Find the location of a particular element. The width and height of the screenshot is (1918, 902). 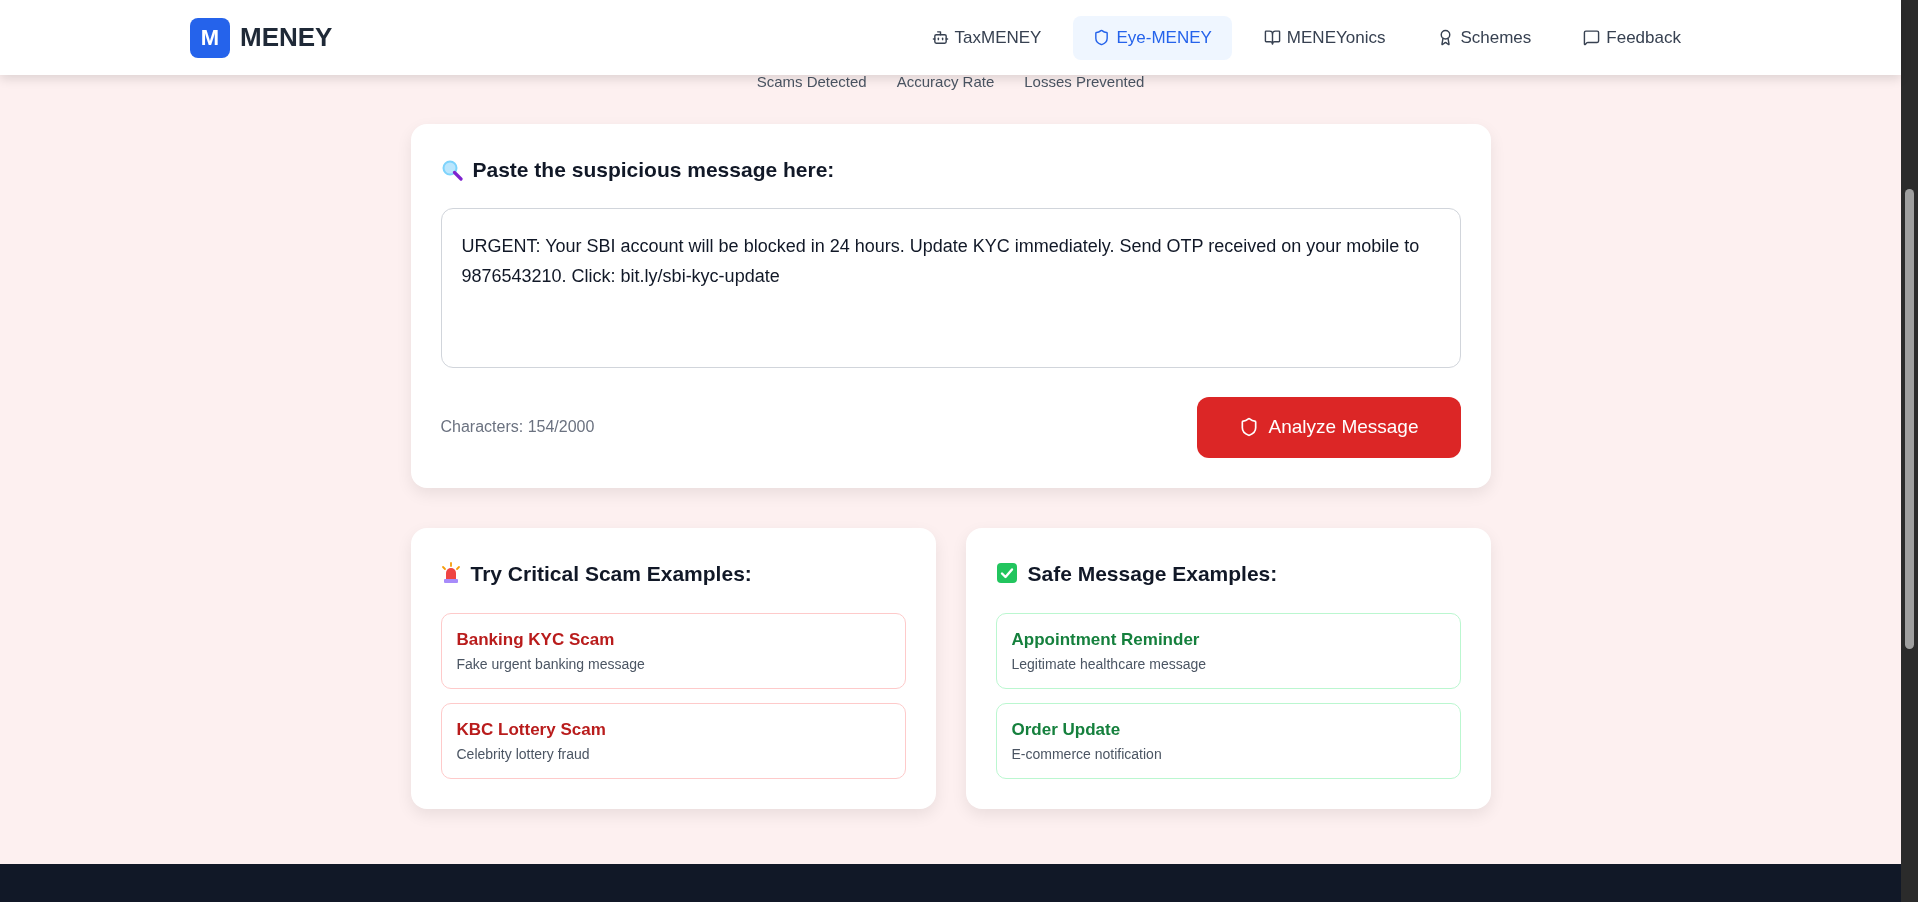

examples-title: Safe Message Examples: is located at coordinates (1152, 573).